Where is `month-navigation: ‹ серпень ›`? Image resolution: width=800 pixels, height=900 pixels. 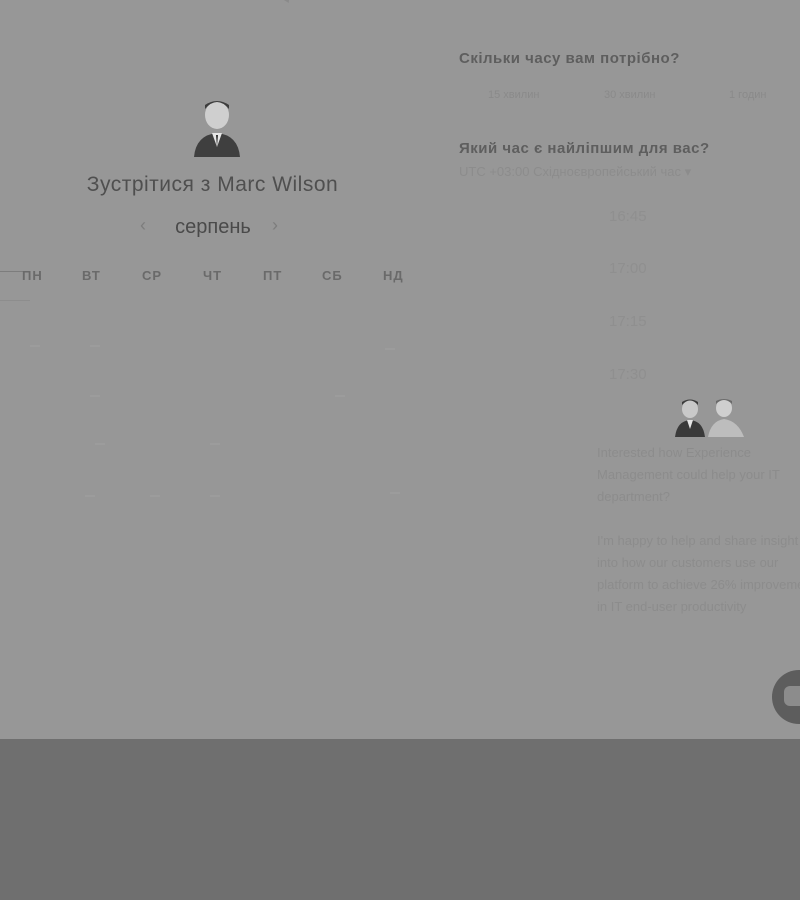
month-navigation: ‹ серпень › is located at coordinates (212, 228).